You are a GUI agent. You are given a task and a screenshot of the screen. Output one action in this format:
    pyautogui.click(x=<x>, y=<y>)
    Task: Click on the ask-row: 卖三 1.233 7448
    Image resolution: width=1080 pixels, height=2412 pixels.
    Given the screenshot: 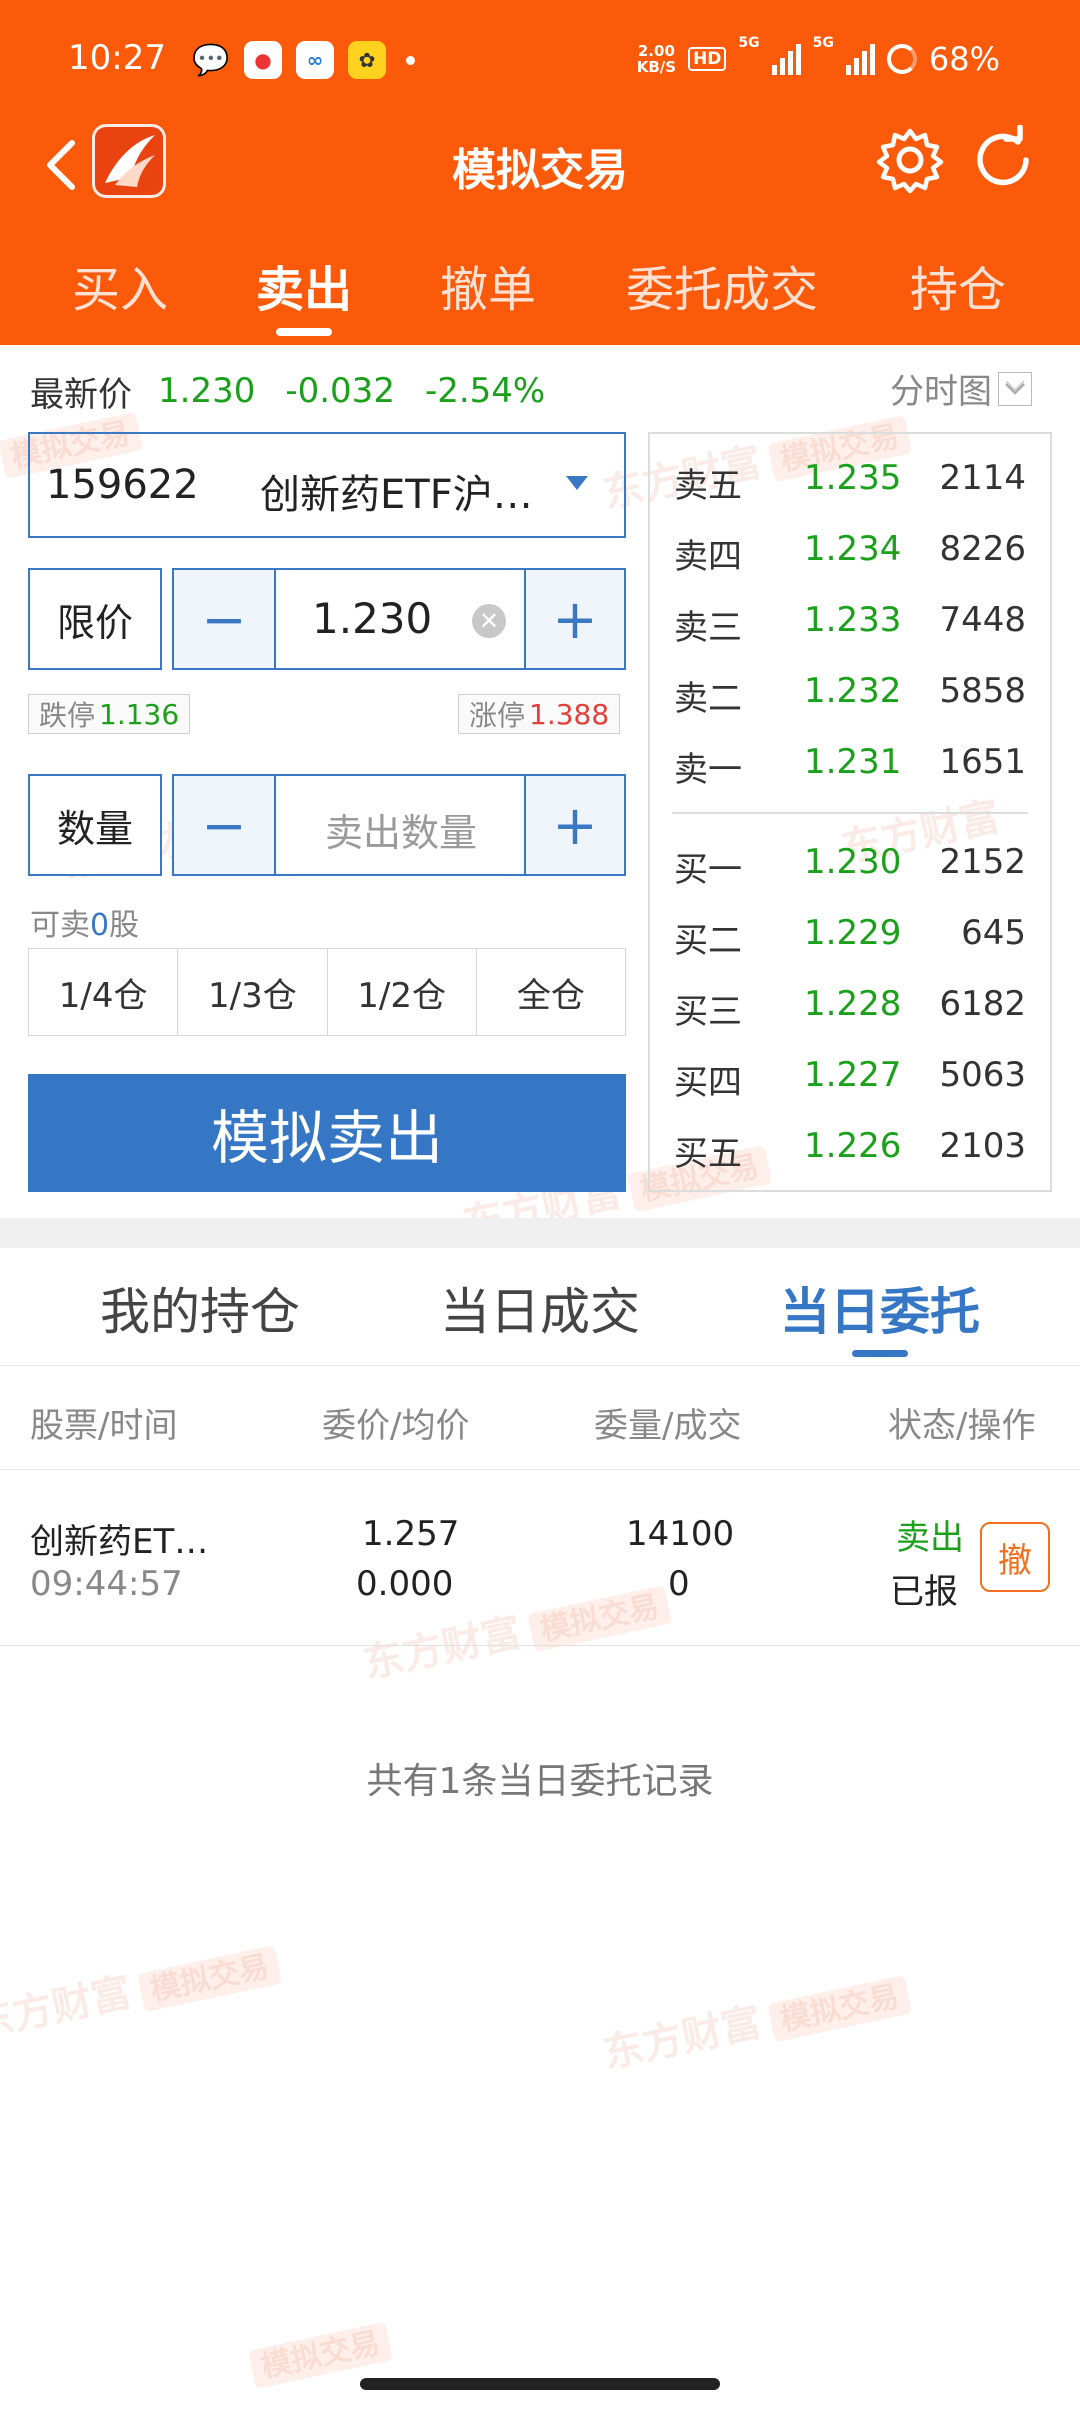 What is the action you would take?
    pyautogui.click(x=850, y=619)
    